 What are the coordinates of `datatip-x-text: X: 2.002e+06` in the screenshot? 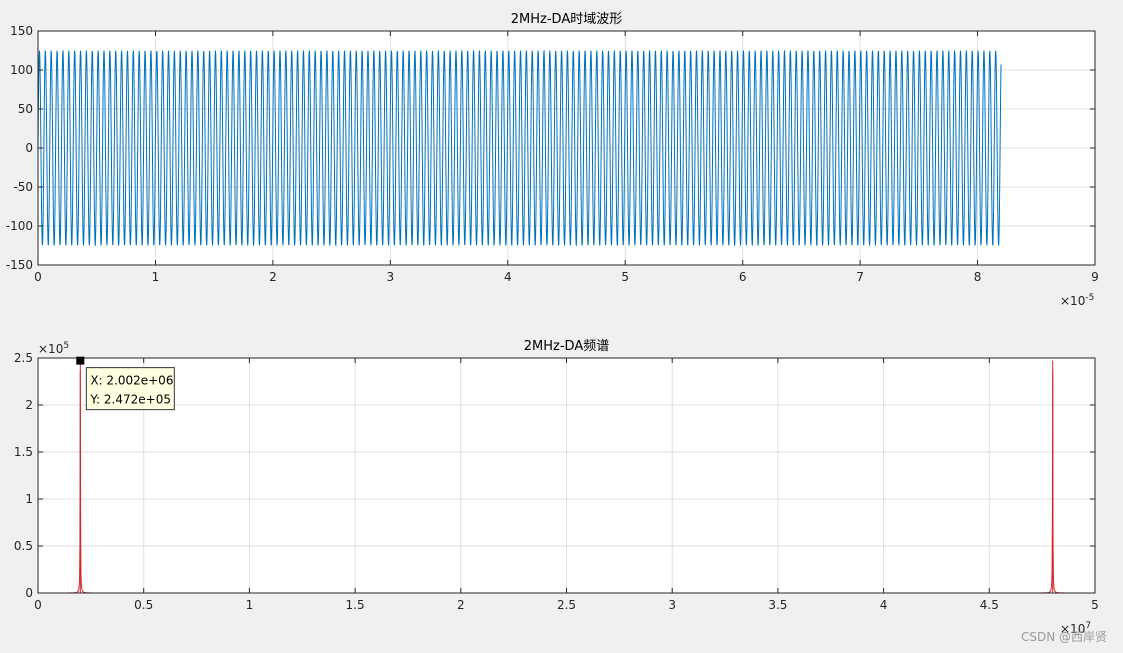 It's located at (131, 381).